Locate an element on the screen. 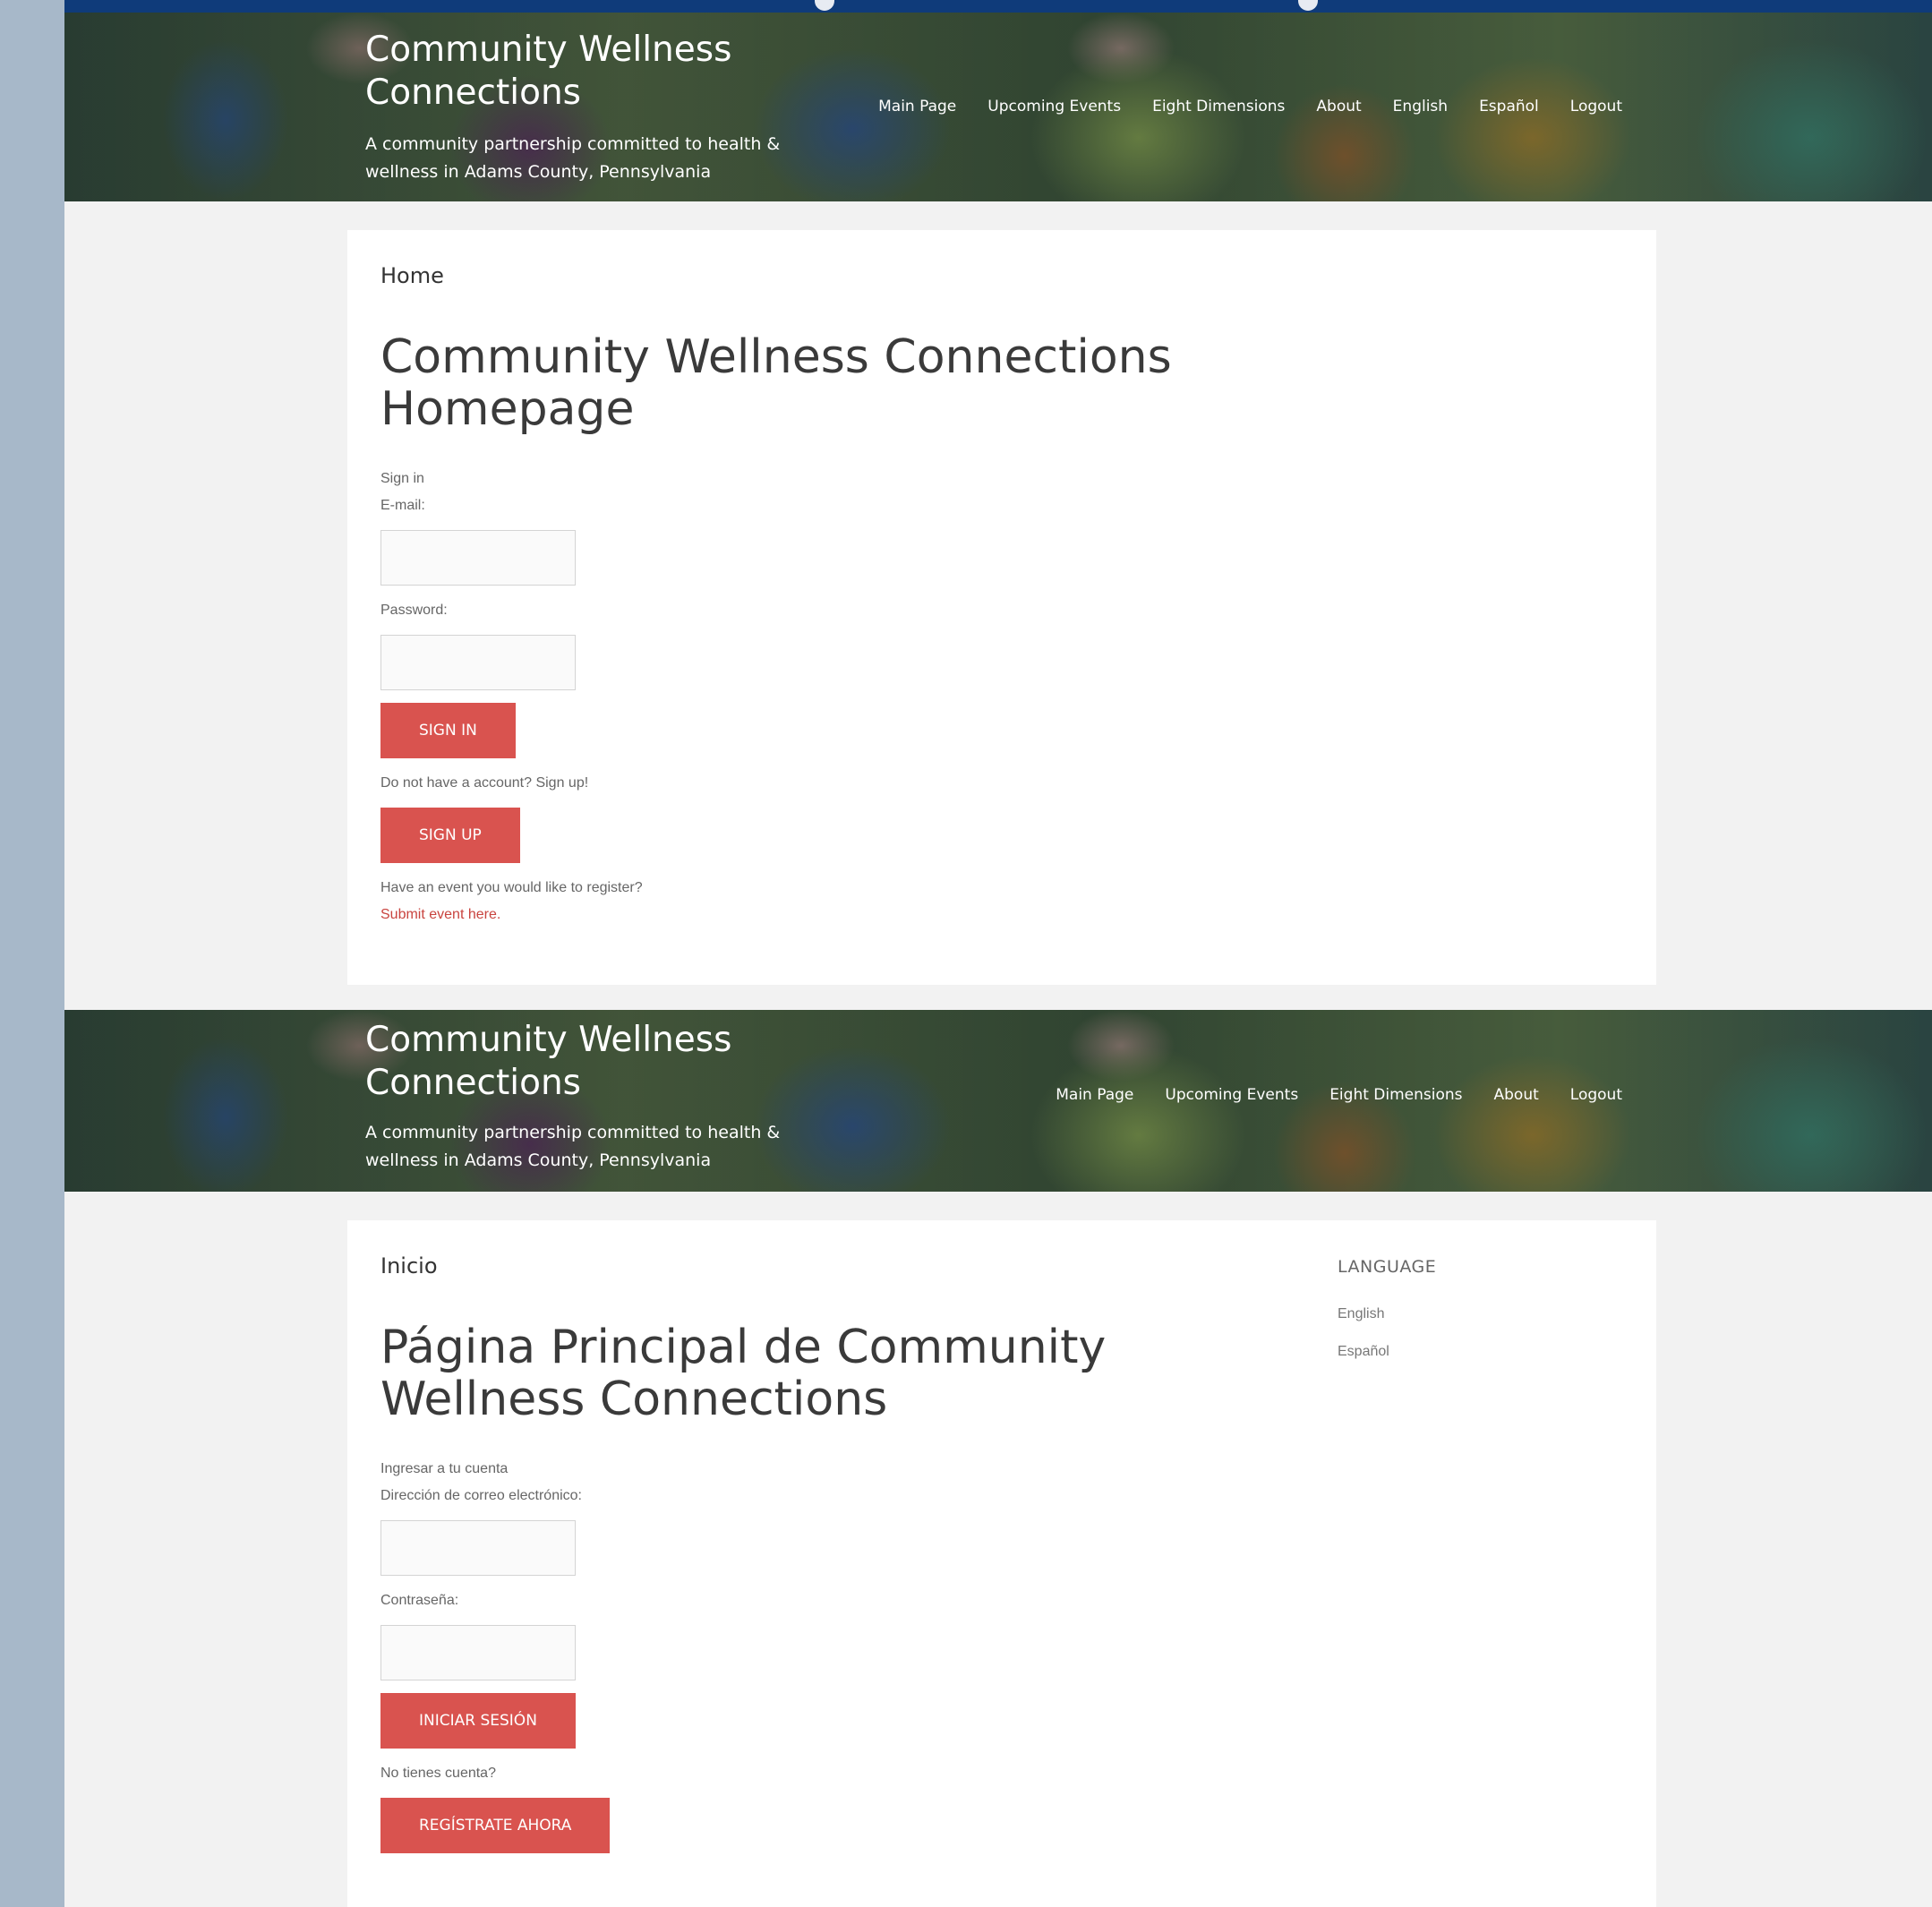  breadcrumb: Home is located at coordinates (412, 275).